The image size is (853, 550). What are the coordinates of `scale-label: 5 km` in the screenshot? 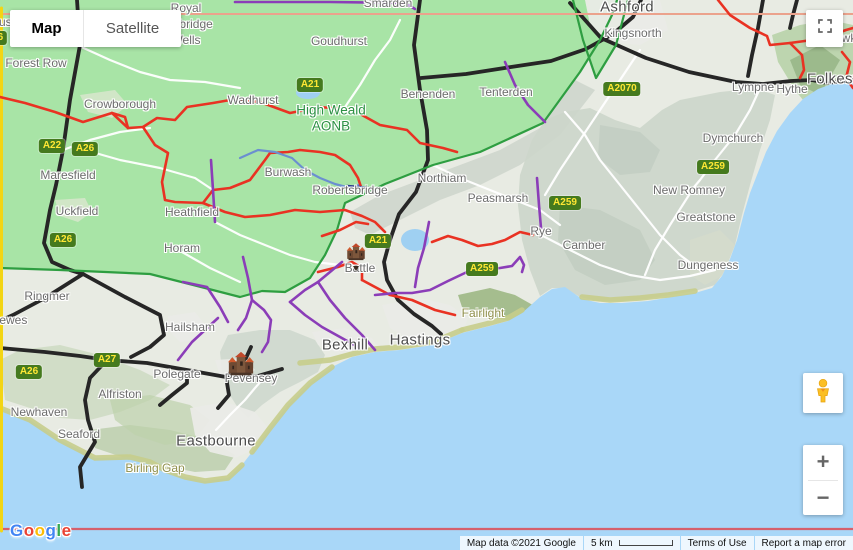 It's located at (601, 543).